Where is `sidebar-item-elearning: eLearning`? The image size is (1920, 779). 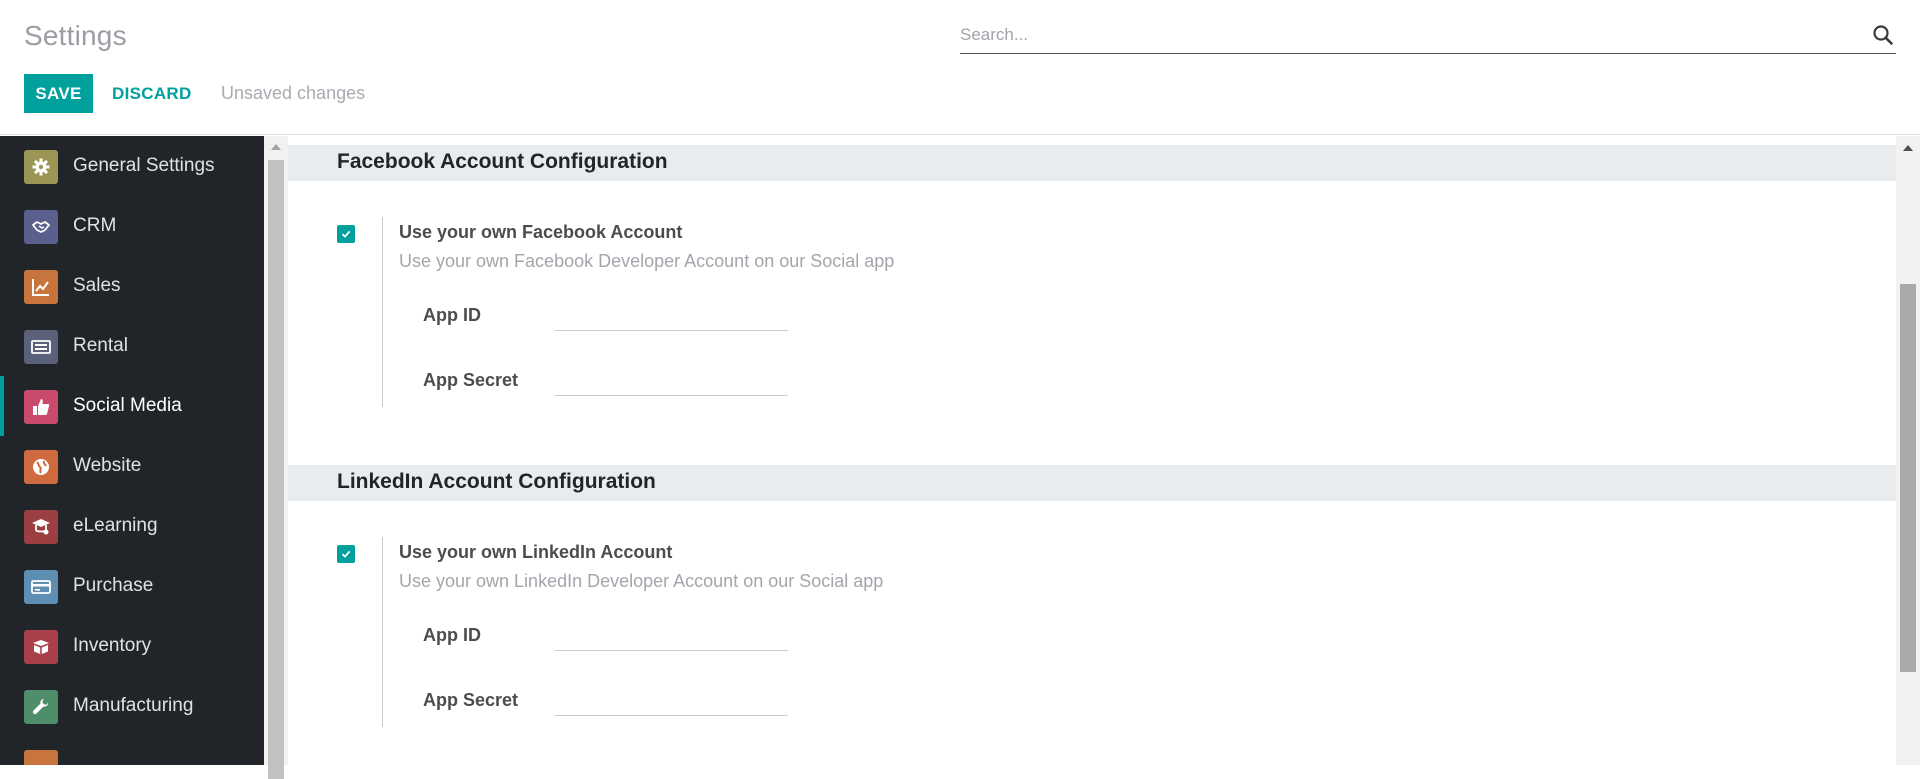 sidebar-item-elearning: eLearning is located at coordinates (132, 526).